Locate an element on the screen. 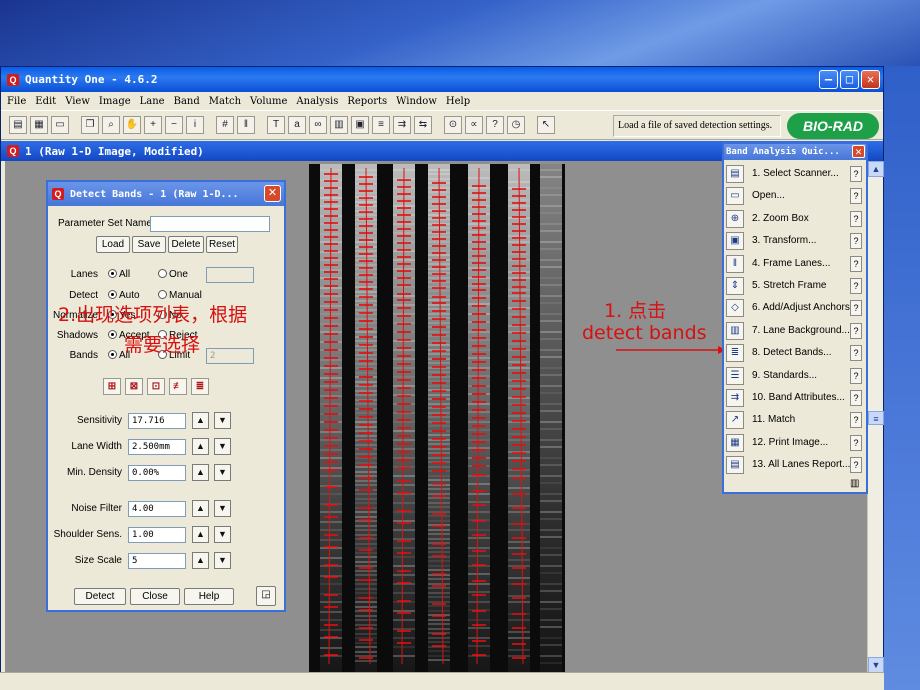 The image size is (920, 690). delete-button: Delete is located at coordinates (186, 244).